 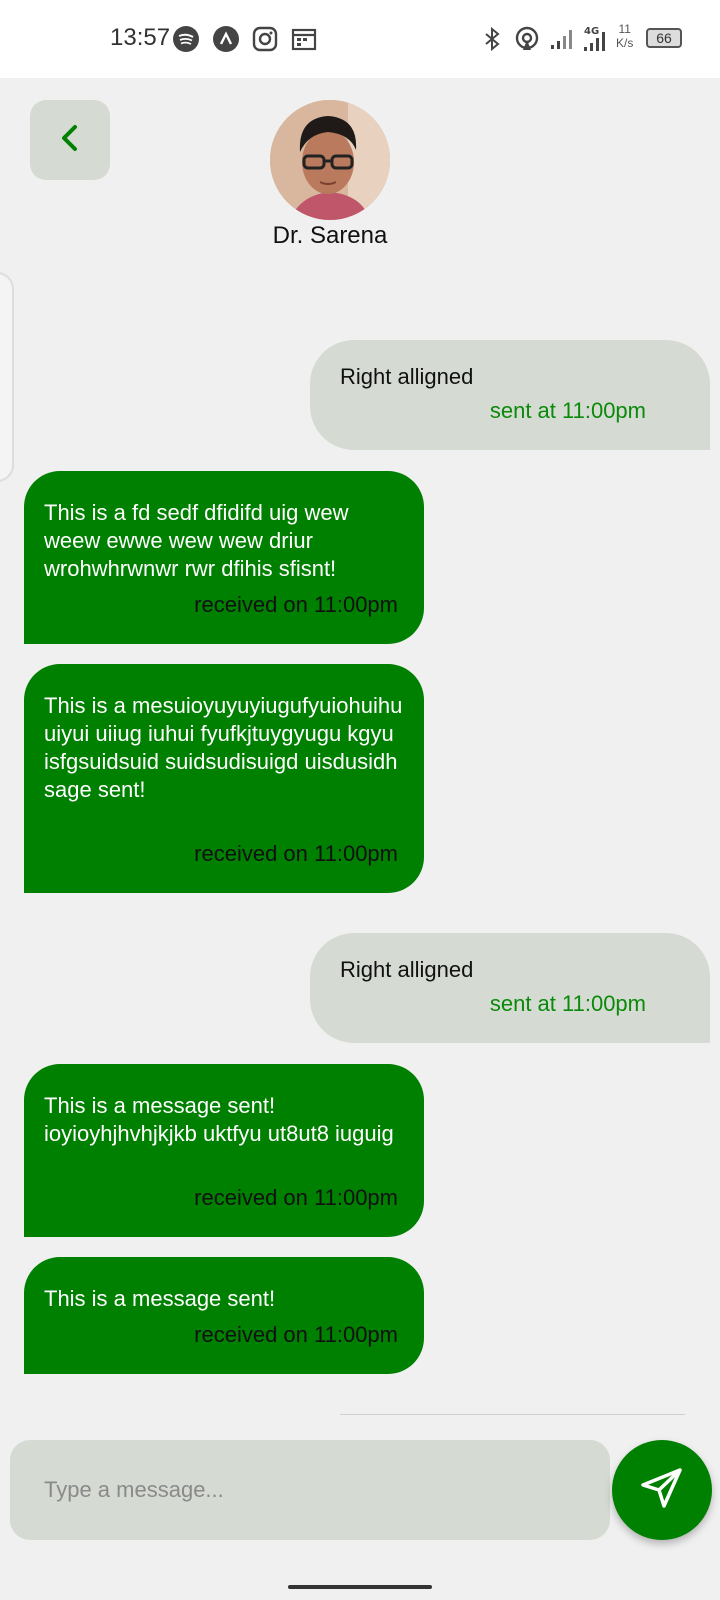 I want to click on home-indicator, so click(x=360, y=1587).